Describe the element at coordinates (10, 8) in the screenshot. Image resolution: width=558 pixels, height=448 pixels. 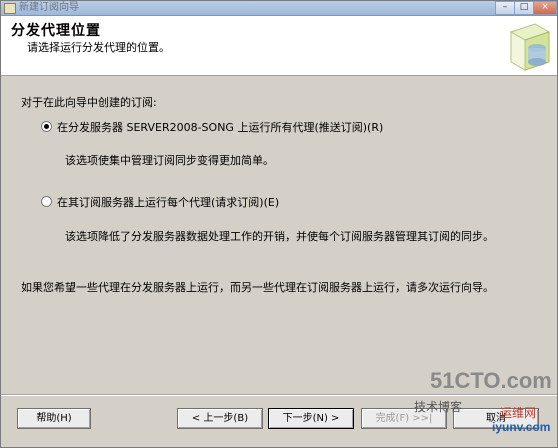
I see `wizard-app-icon` at that location.